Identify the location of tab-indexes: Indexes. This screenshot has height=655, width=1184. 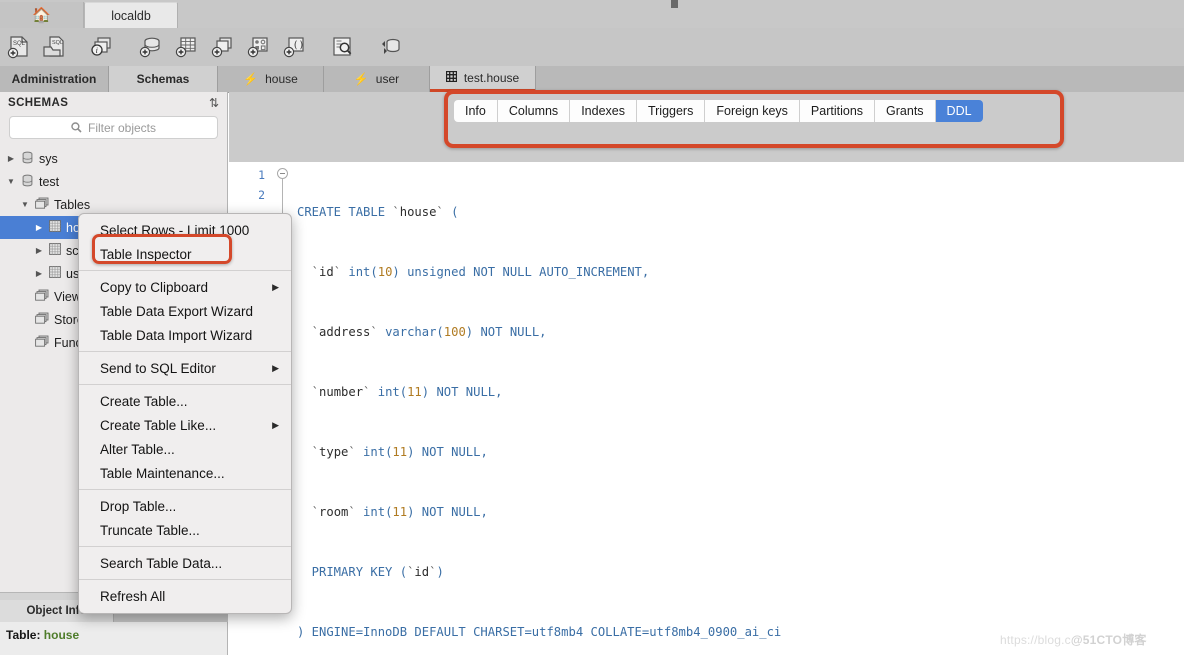
(603, 111).